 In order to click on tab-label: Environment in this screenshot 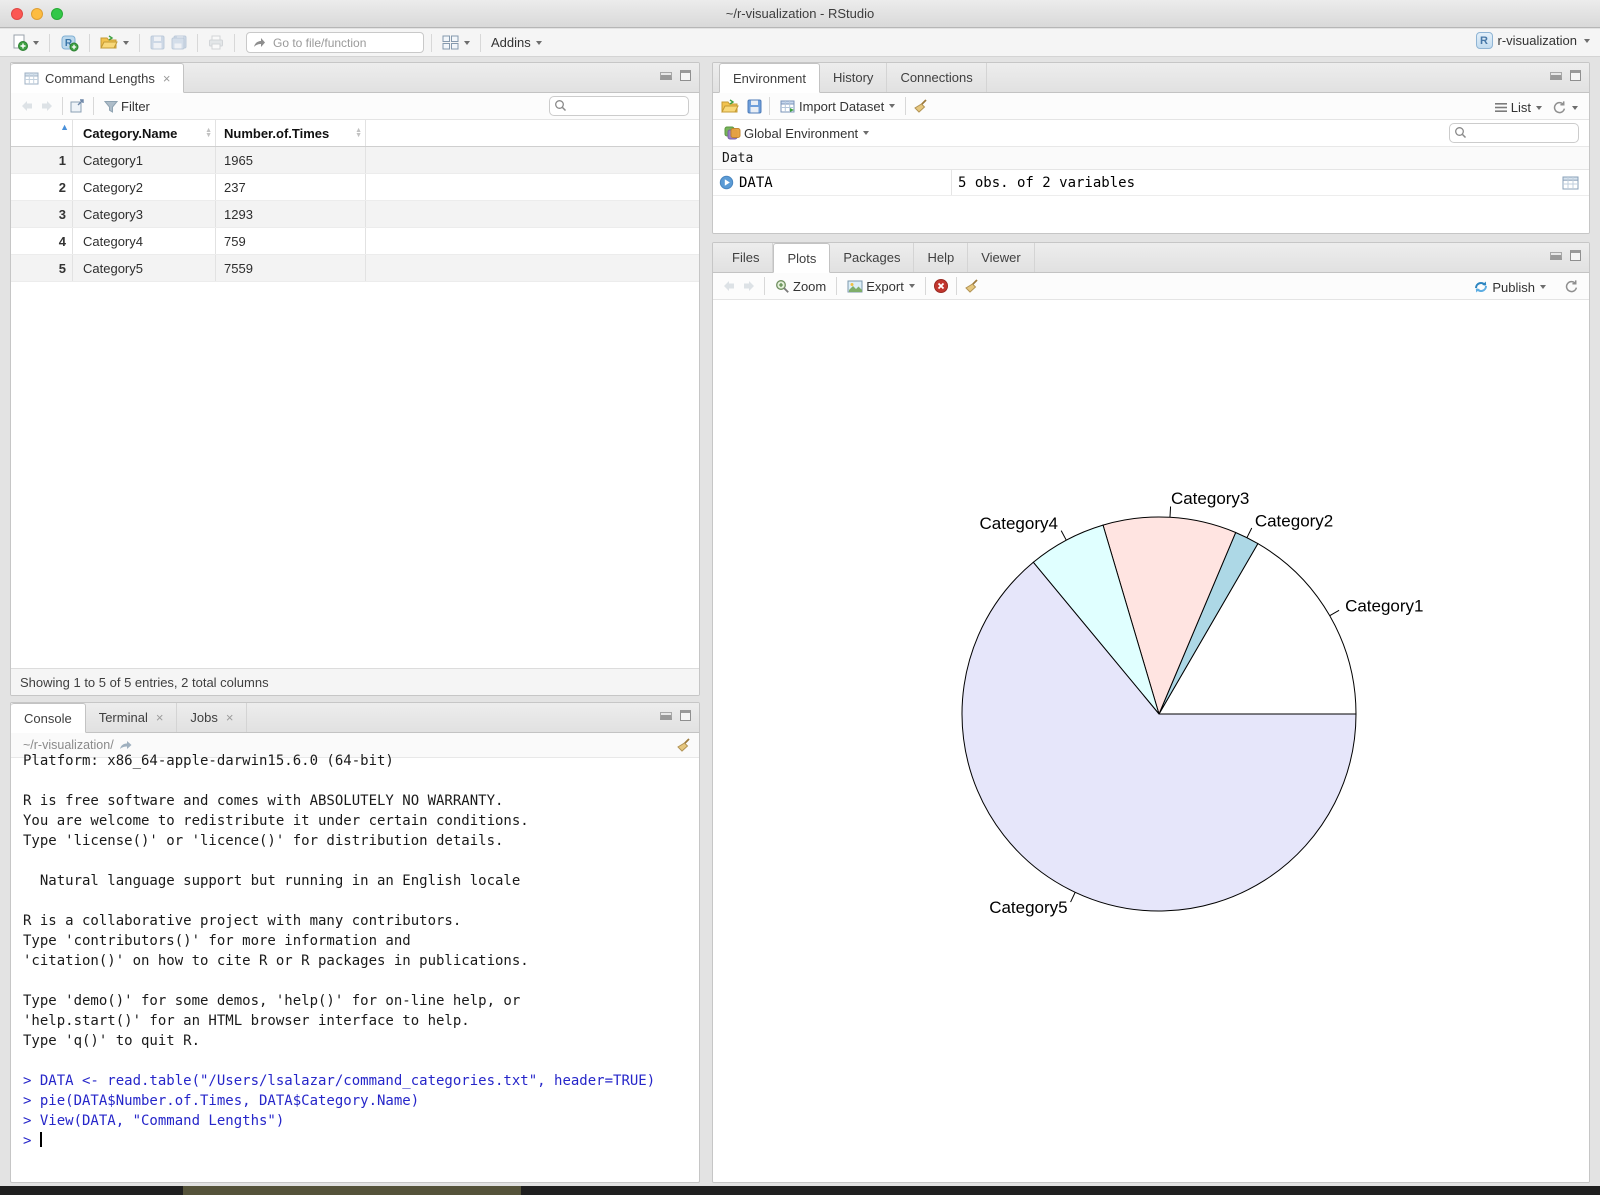, I will do `click(769, 78)`.